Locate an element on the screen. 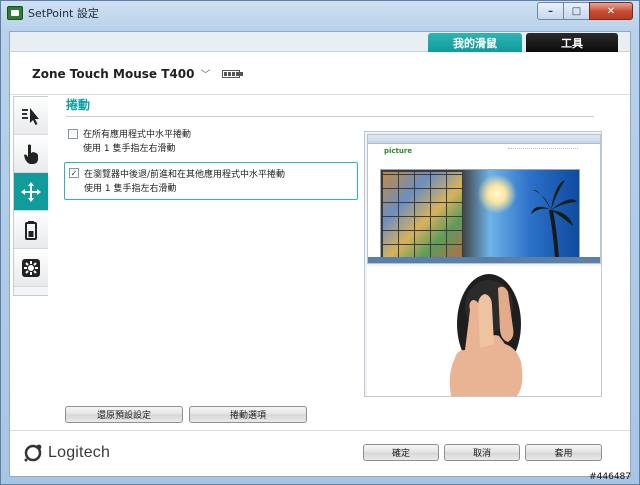  app-icon is located at coordinates (15, 13).